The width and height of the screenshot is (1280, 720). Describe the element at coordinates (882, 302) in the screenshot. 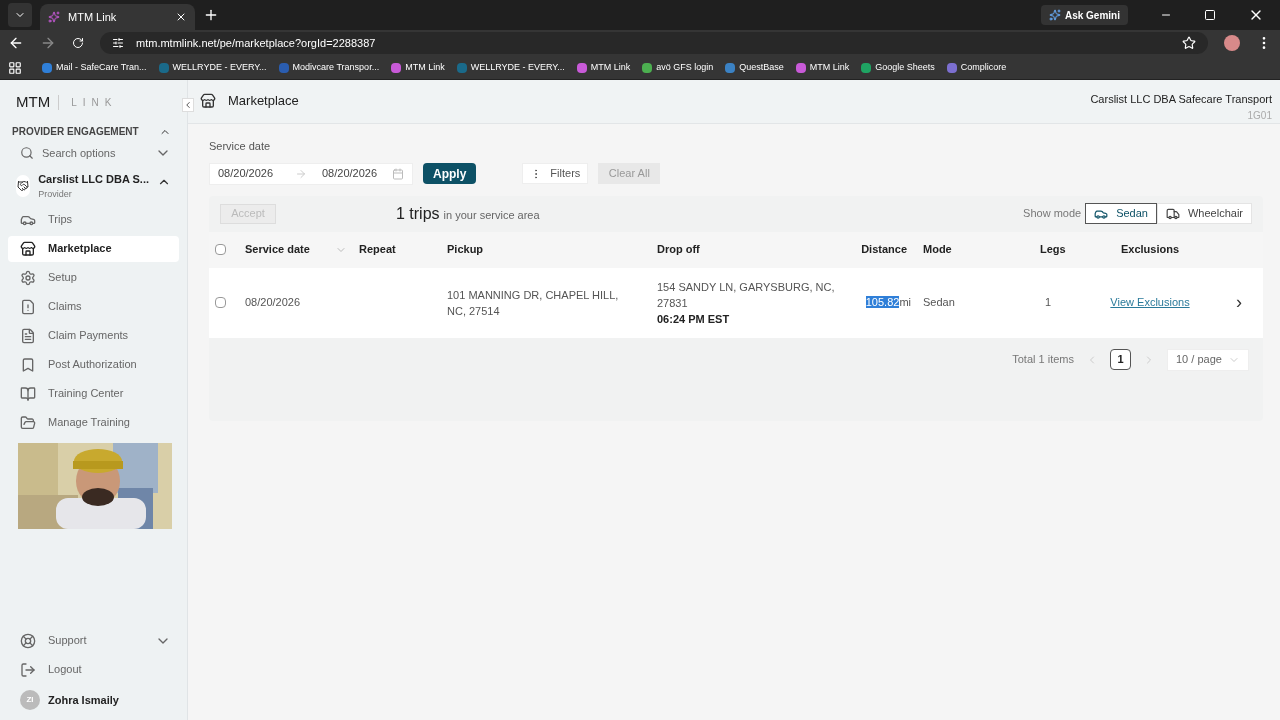

I see `distance-value: 105.82` at that location.